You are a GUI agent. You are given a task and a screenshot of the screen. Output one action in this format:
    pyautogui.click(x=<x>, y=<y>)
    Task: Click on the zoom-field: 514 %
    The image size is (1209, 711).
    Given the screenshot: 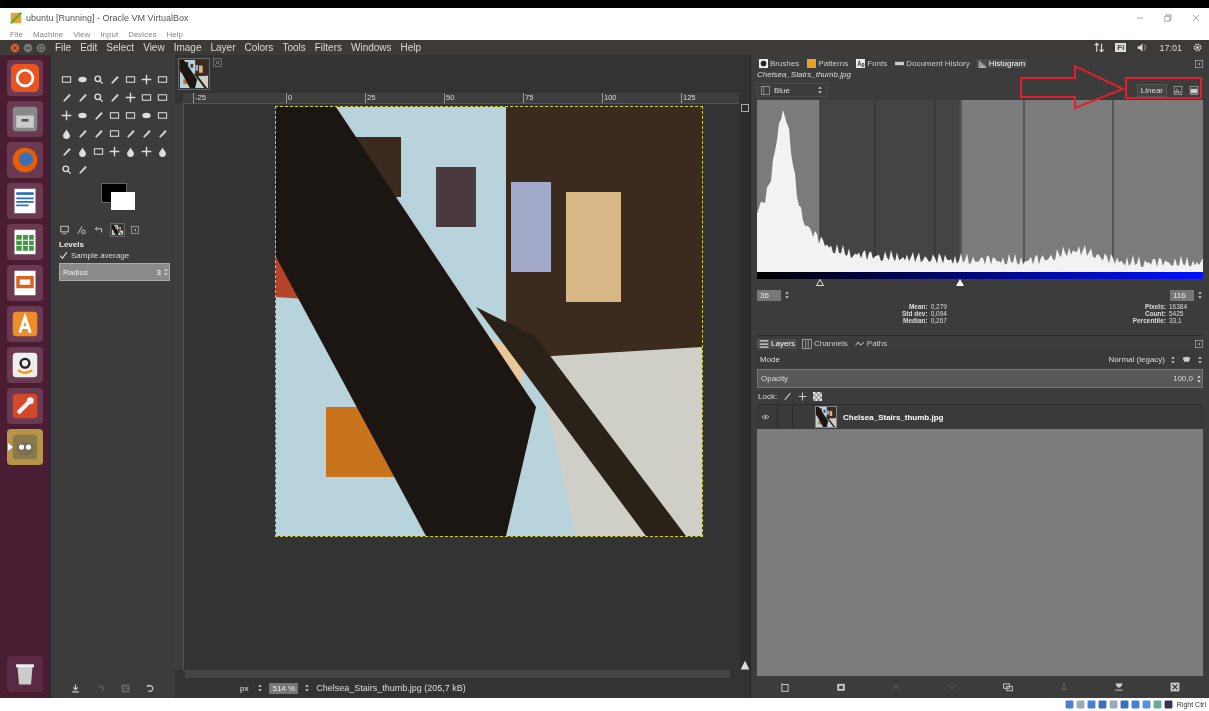 What is the action you would take?
    pyautogui.click(x=284, y=688)
    